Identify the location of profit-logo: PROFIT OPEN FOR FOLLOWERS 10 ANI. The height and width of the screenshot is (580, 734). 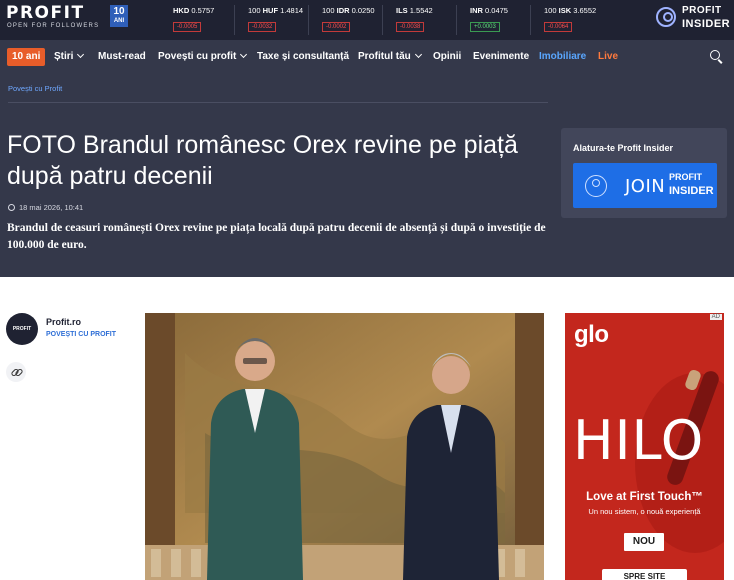
(68, 20).